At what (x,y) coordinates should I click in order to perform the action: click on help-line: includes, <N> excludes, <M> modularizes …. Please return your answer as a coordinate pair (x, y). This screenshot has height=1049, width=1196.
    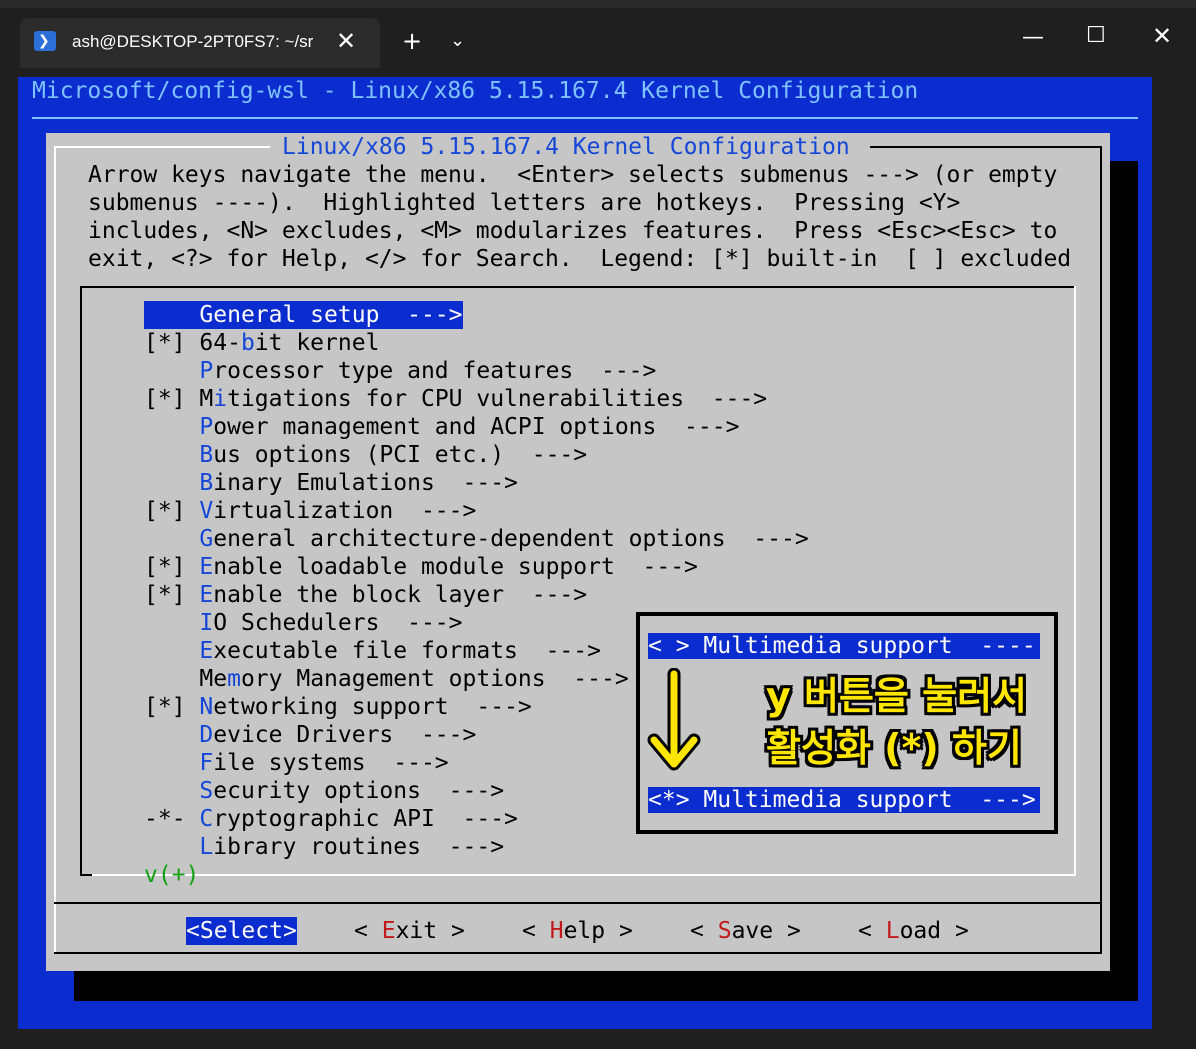
    Looking at the image, I should click on (573, 231).